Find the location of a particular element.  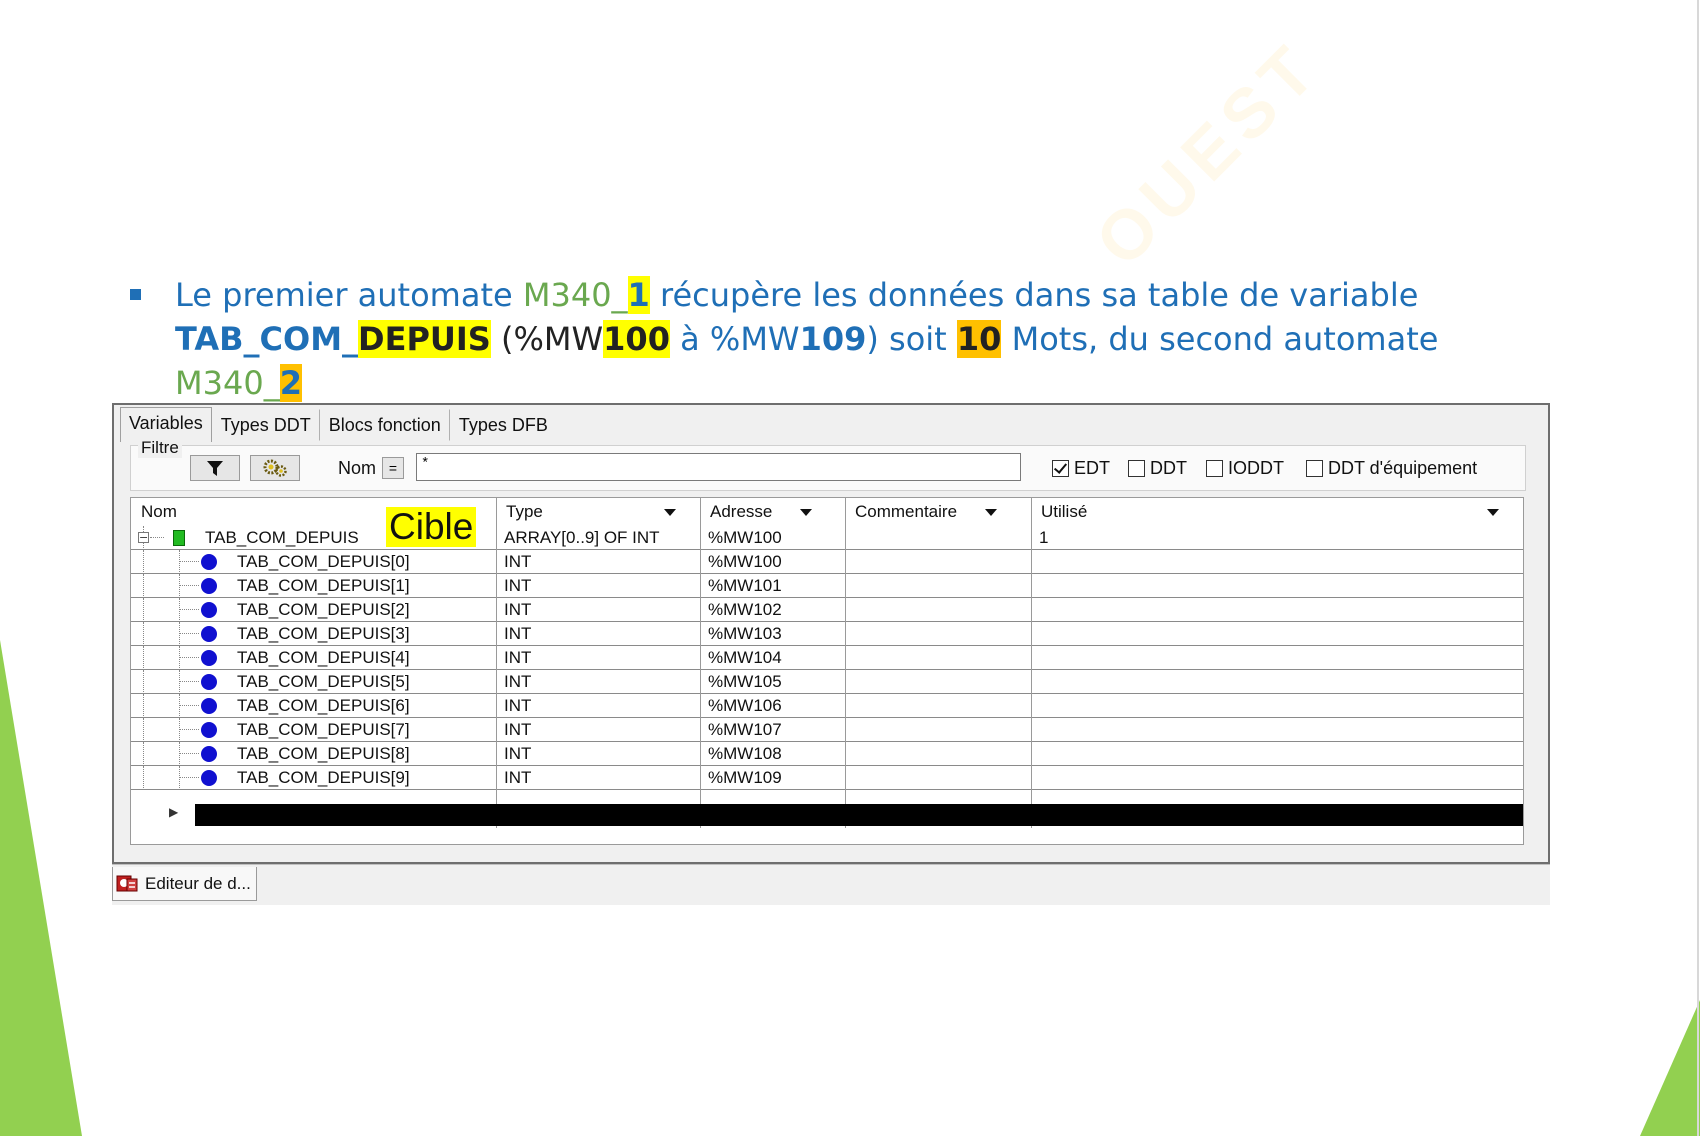

table-row: TAB_COM_DEPUIS[6] INT %MW106 is located at coordinates (827, 706).